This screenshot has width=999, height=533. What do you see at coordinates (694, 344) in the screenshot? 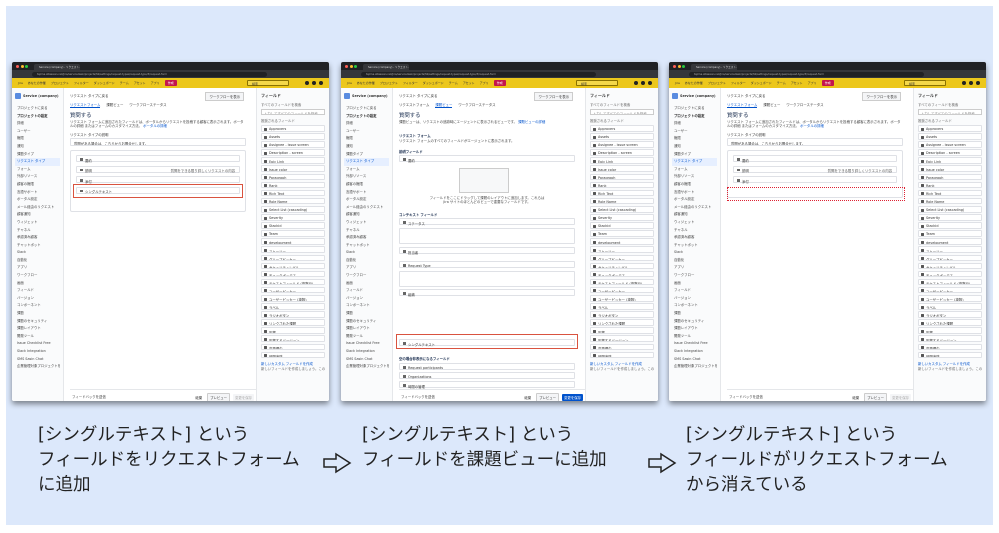
I see `sidebar-item: Issue Checklist Free` at bounding box center [694, 344].